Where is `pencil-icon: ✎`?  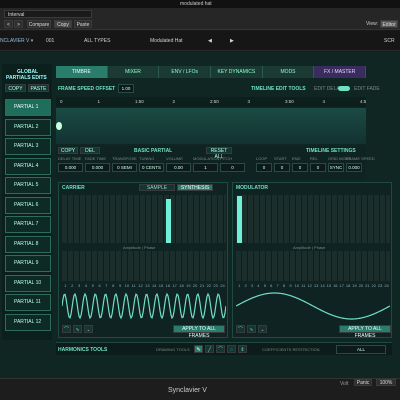 pencil-icon: ✎ is located at coordinates (198, 349).